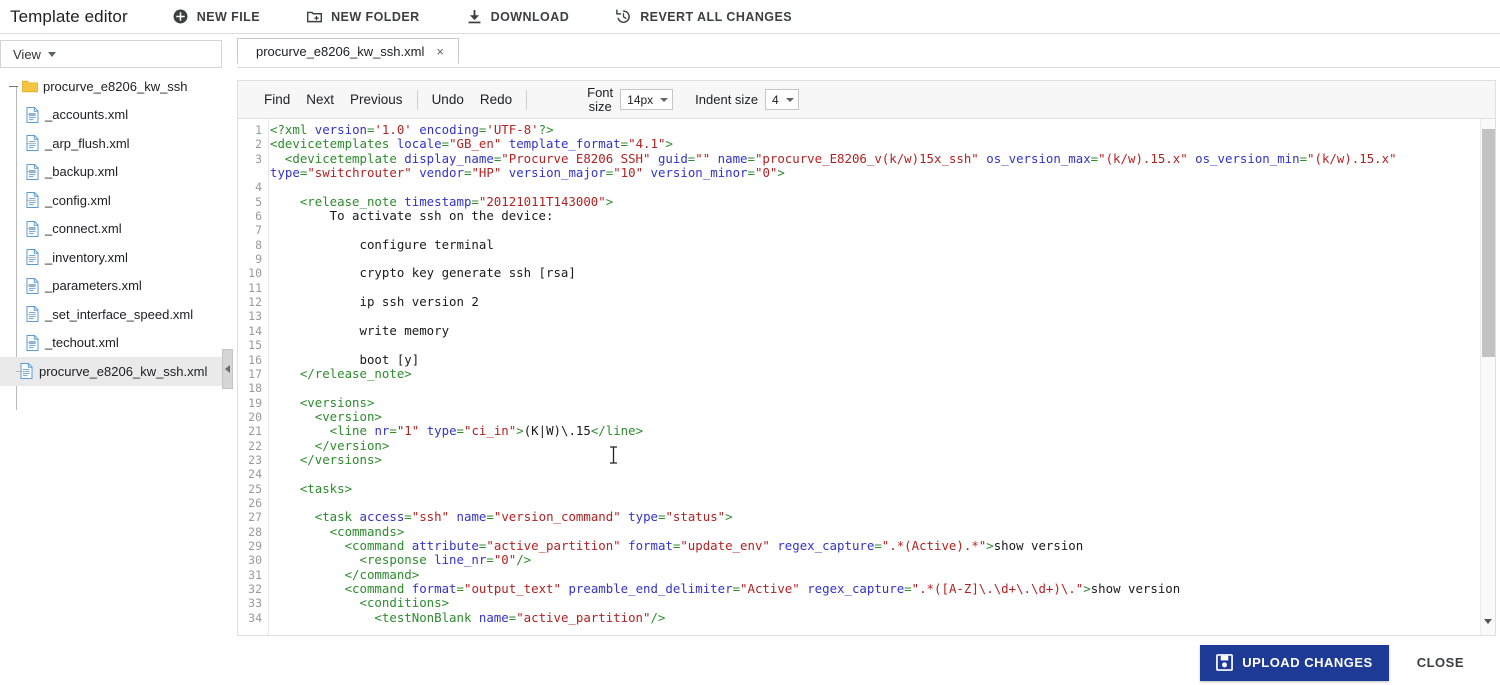 This screenshot has height=685, width=1500. What do you see at coordinates (255, 488) in the screenshot?
I see `line-number: 25` at bounding box center [255, 488].